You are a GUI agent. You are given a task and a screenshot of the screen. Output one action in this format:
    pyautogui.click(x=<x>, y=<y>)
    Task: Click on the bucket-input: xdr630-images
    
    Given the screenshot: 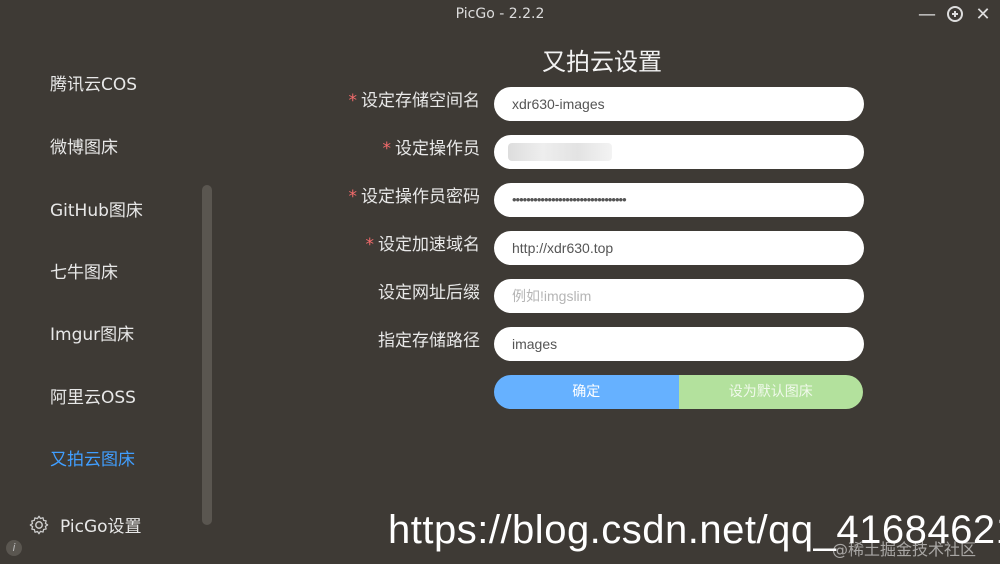 What is the action you would take?
    pyautogui.click(x=679, y=104)
    